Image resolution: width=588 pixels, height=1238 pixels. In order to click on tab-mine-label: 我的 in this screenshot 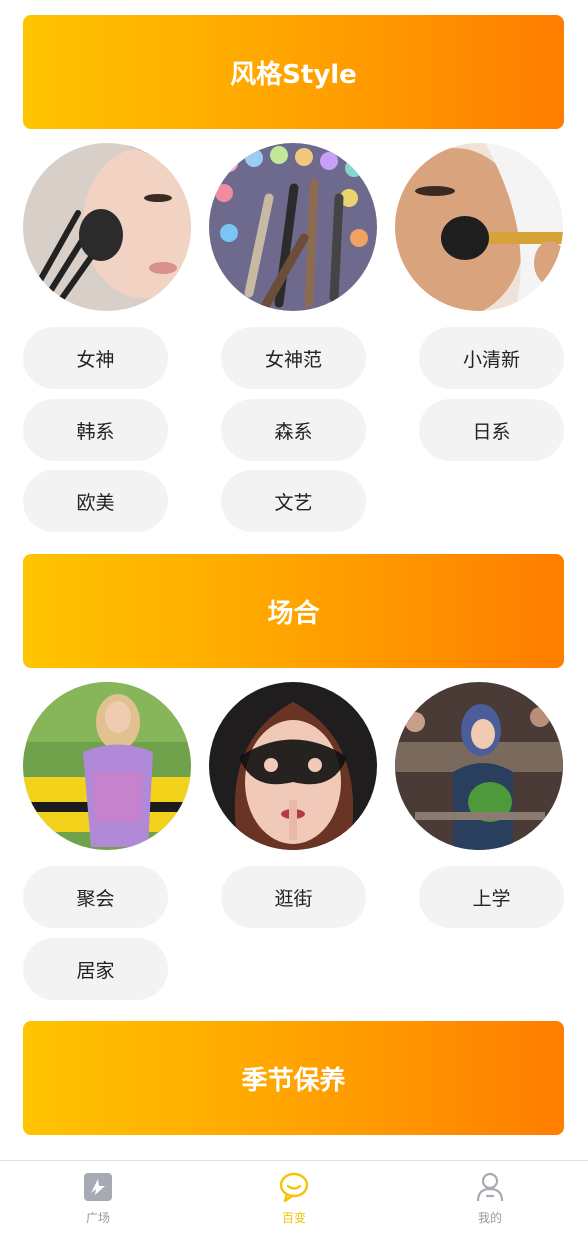, I will do `click(489, 1218)`.